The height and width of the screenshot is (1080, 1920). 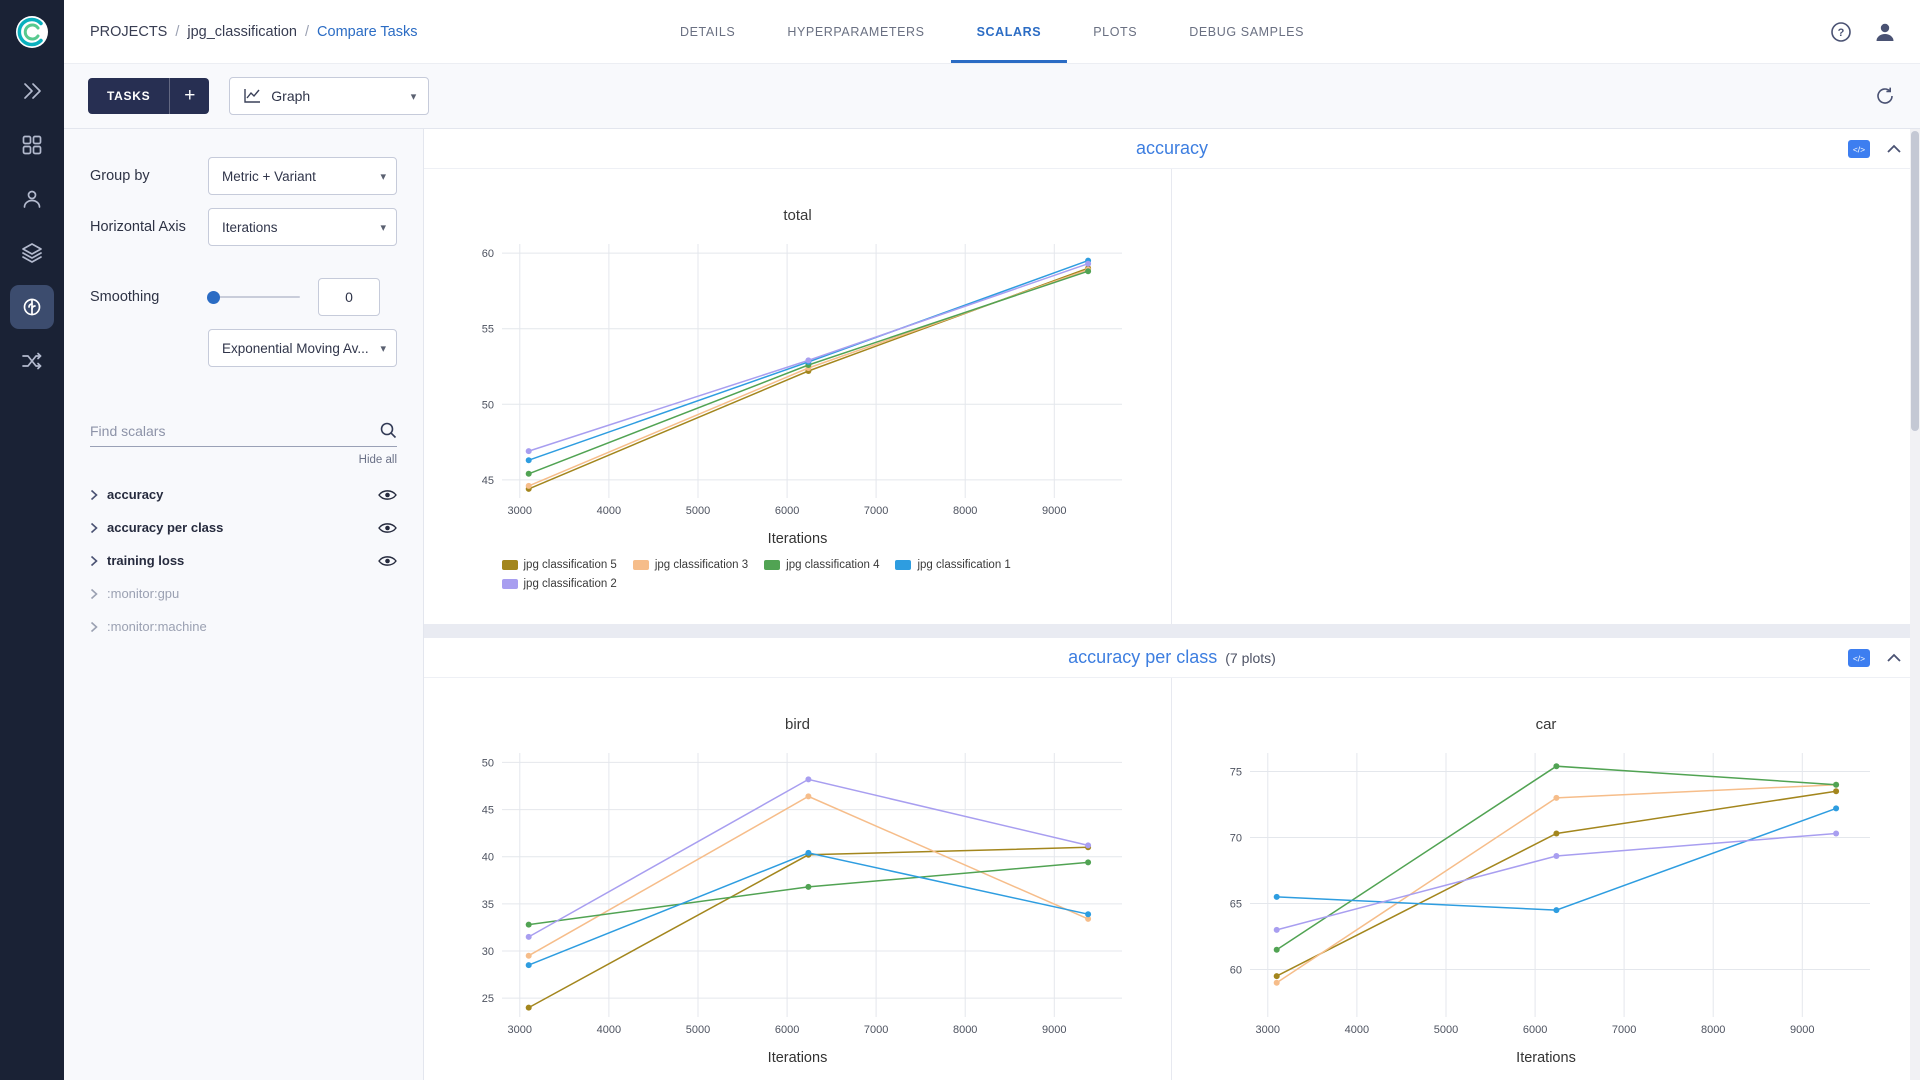 I want to click on scrollbar-thumb, so click(x=1915, y=281).